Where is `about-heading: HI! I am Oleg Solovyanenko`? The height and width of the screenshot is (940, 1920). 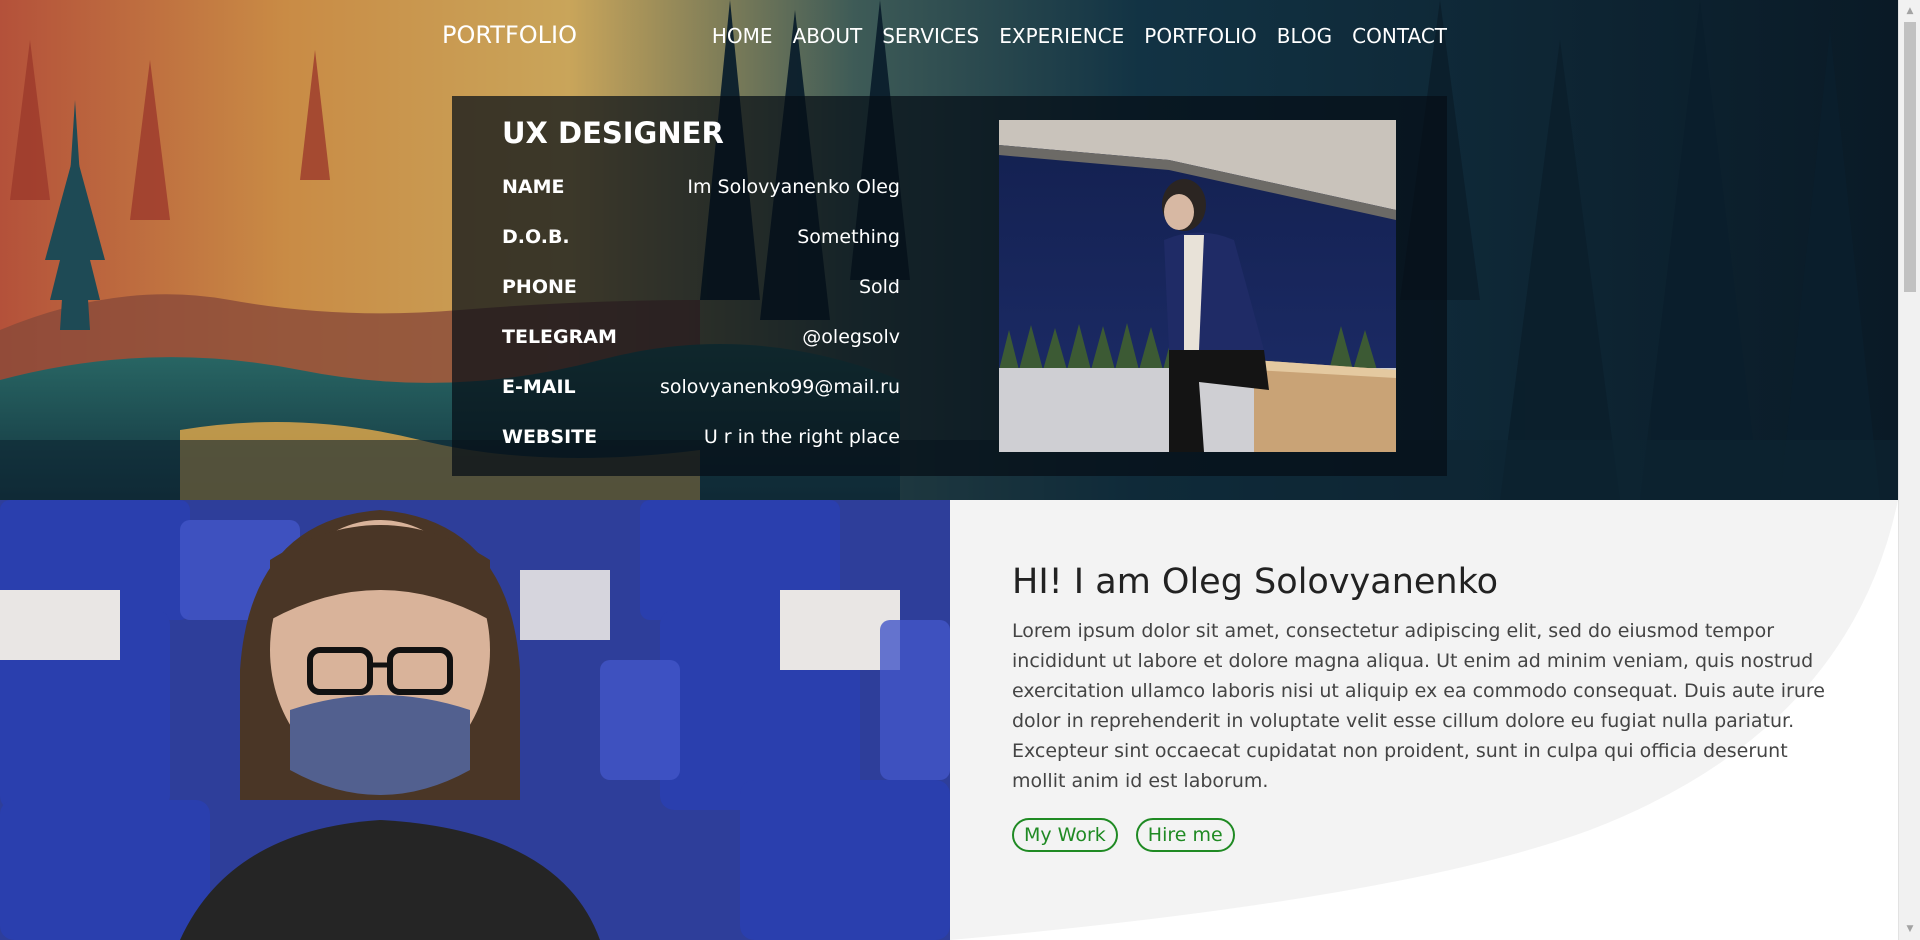
about-heading: HI! I am Oleg Solovyanenko is located at coordinates (1255, 582).